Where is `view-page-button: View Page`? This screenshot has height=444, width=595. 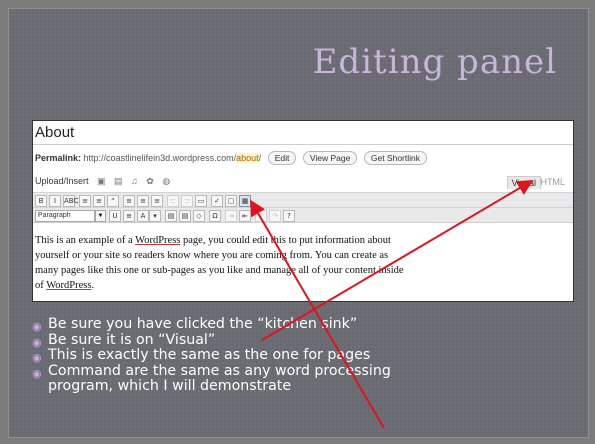
view-page-button: View Page is located at coordinates (330, 158).